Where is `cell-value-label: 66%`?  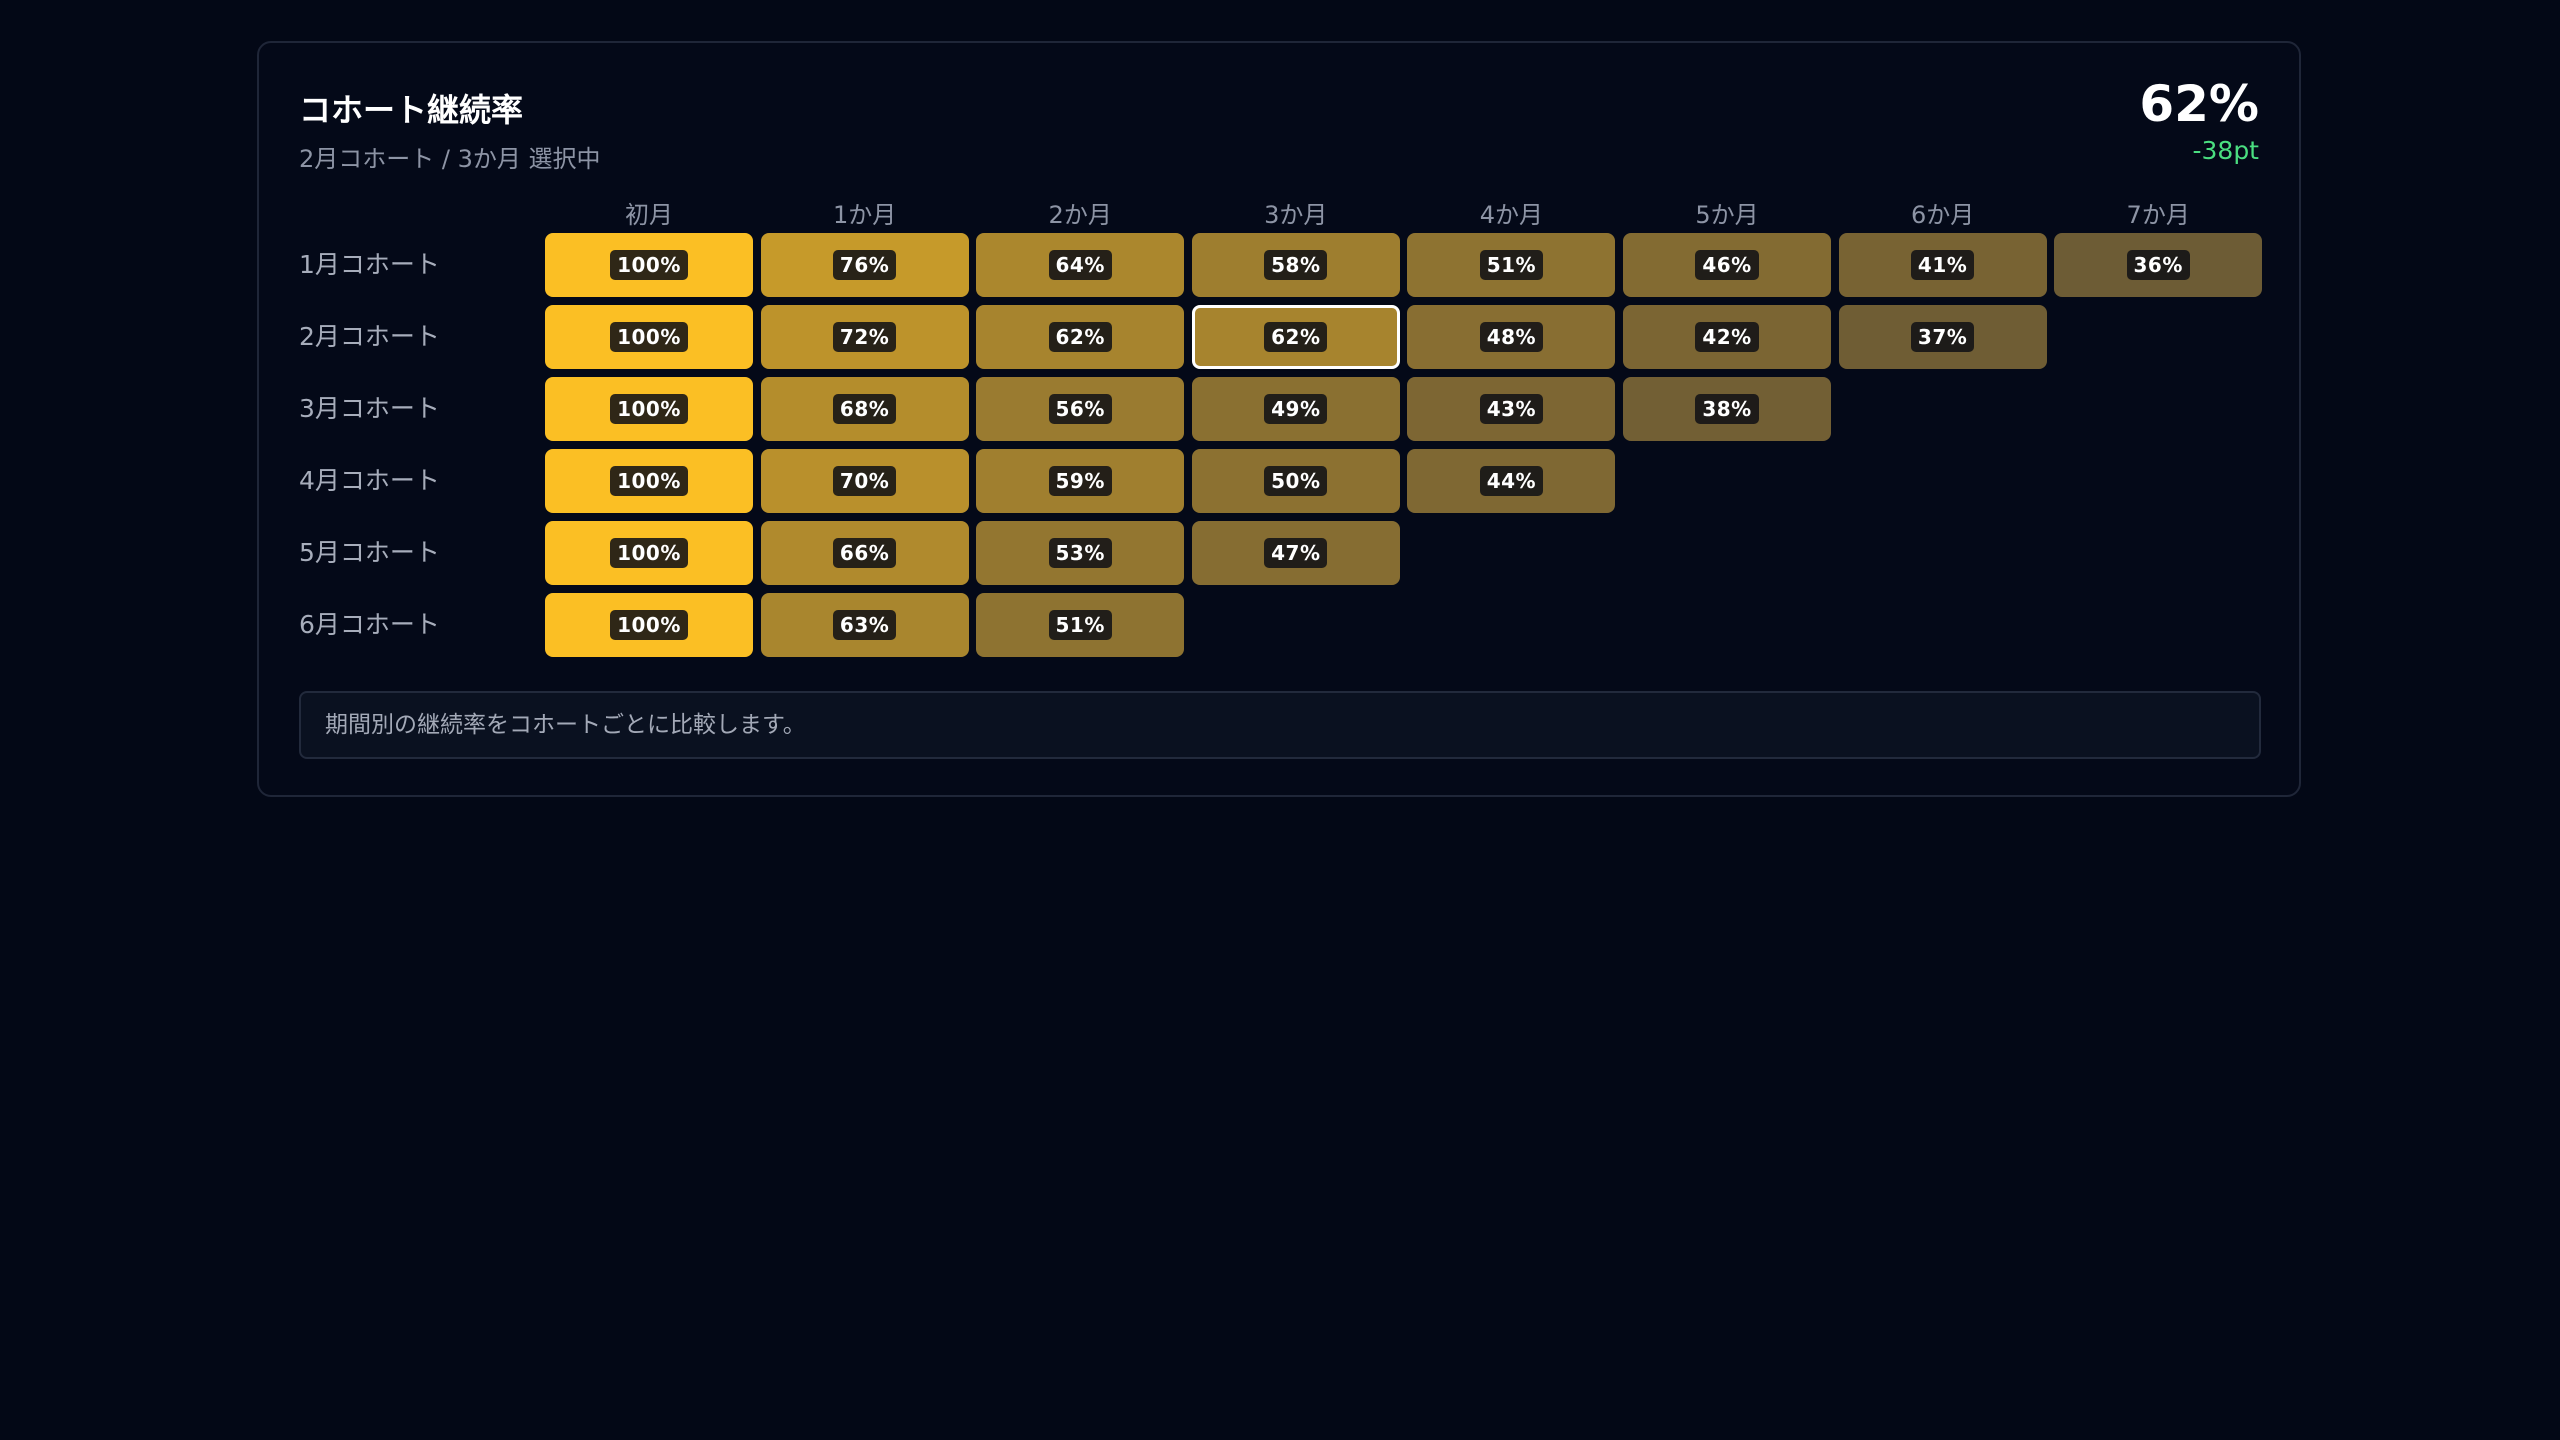 cell-value-label: 66% is located at coordinates (864, 553).